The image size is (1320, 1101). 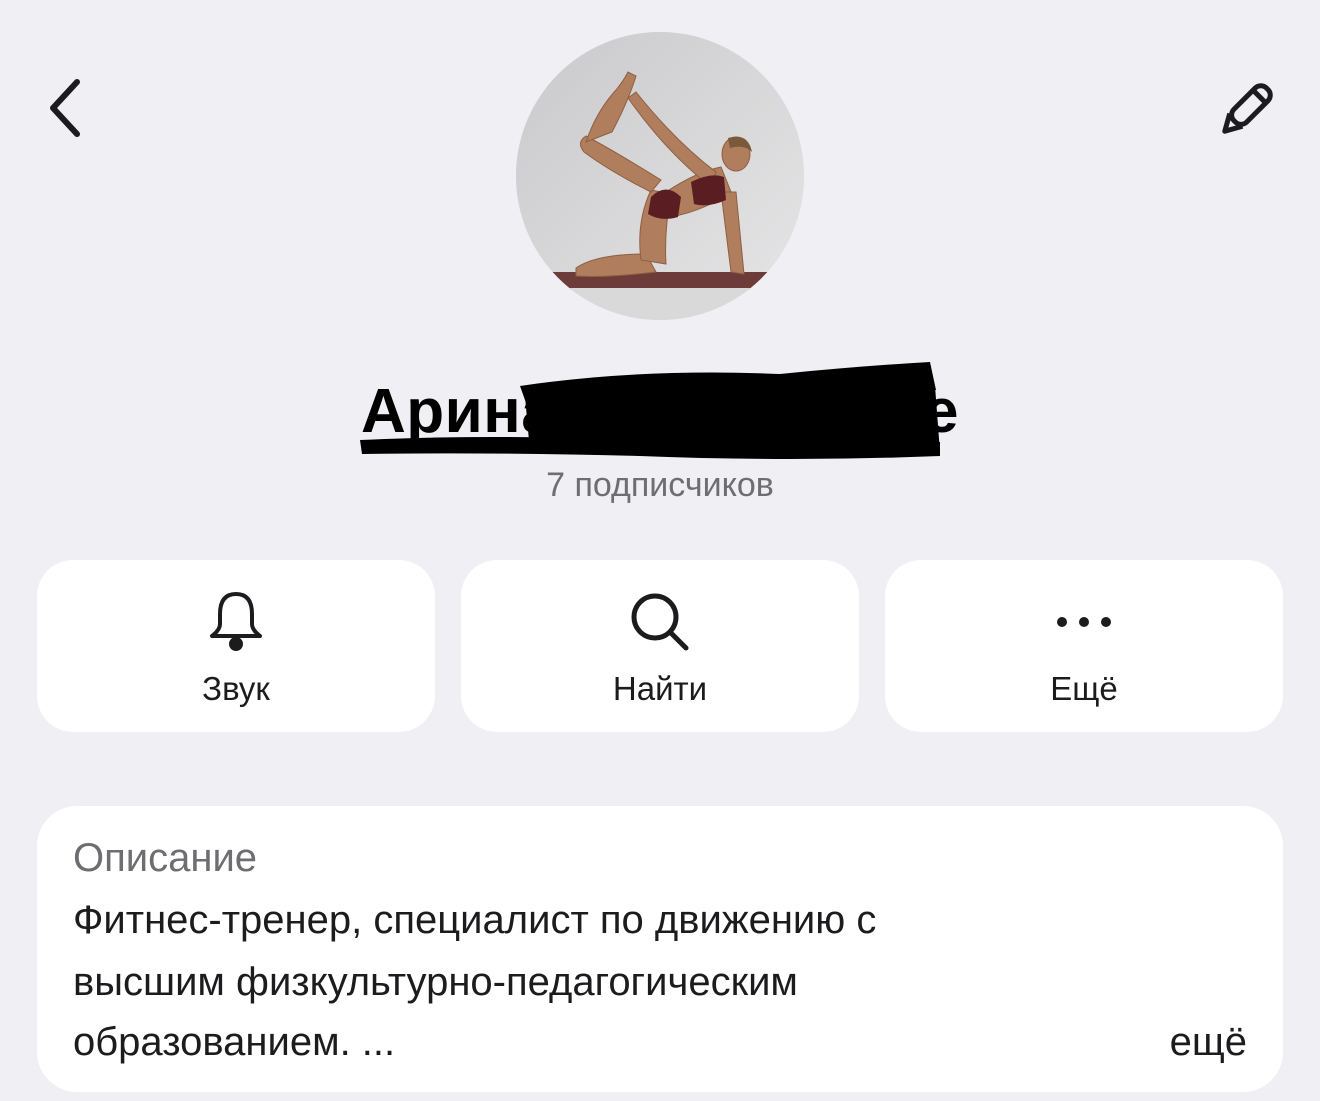 I want to click on sound-button: Звук, so click(x=236, y=646).